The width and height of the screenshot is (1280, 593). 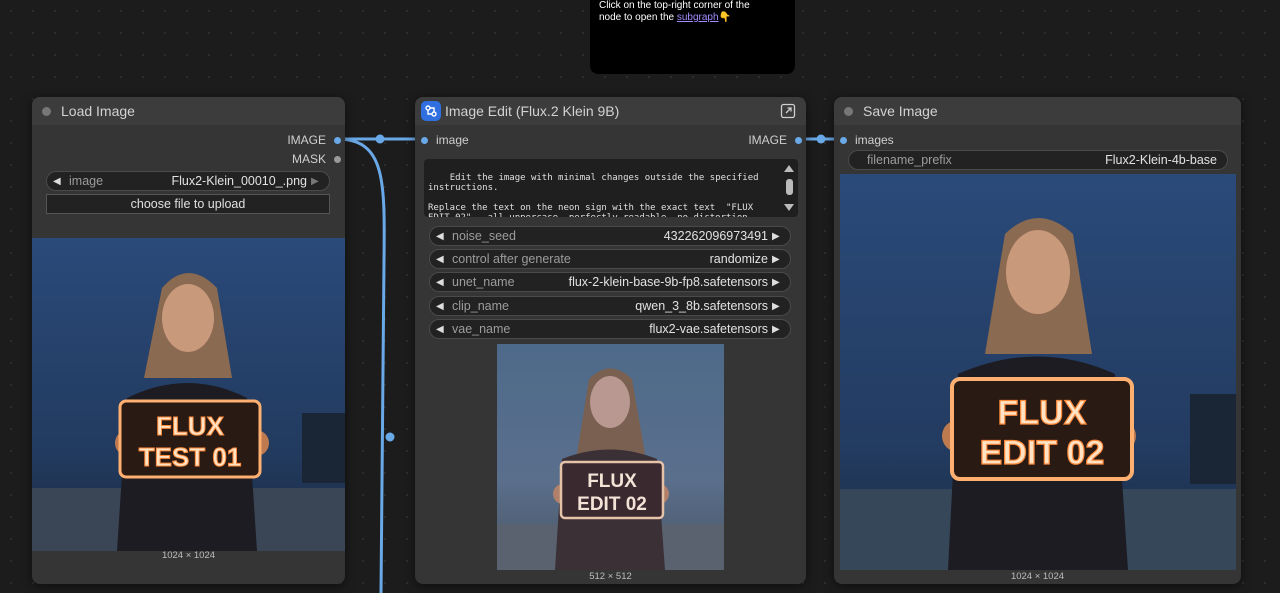 What do you see at coordinates (909, 160) in the screenshot?
I see `widget-label: filename_prefix` at bounding box center [909, 160].